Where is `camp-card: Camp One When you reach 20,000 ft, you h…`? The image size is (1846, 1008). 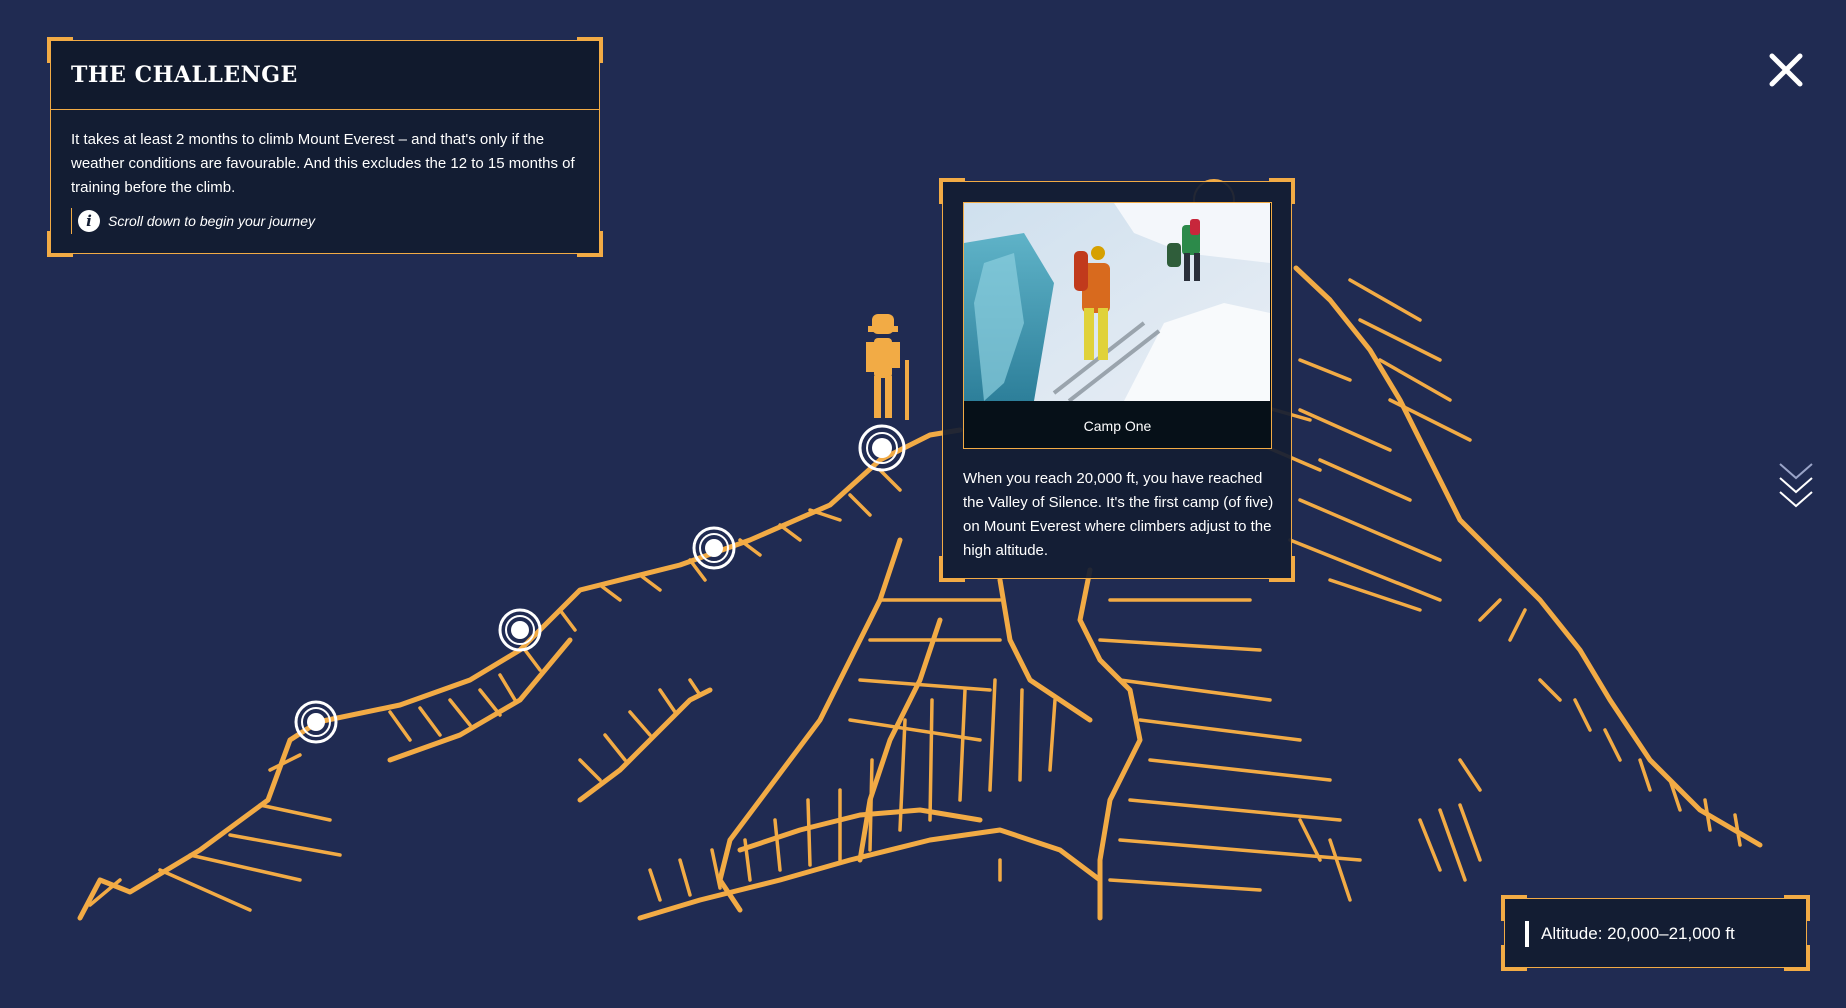 camp-card: Camp One When you reach 20,000 ft, you h… is located at coordinates (1117, 380).